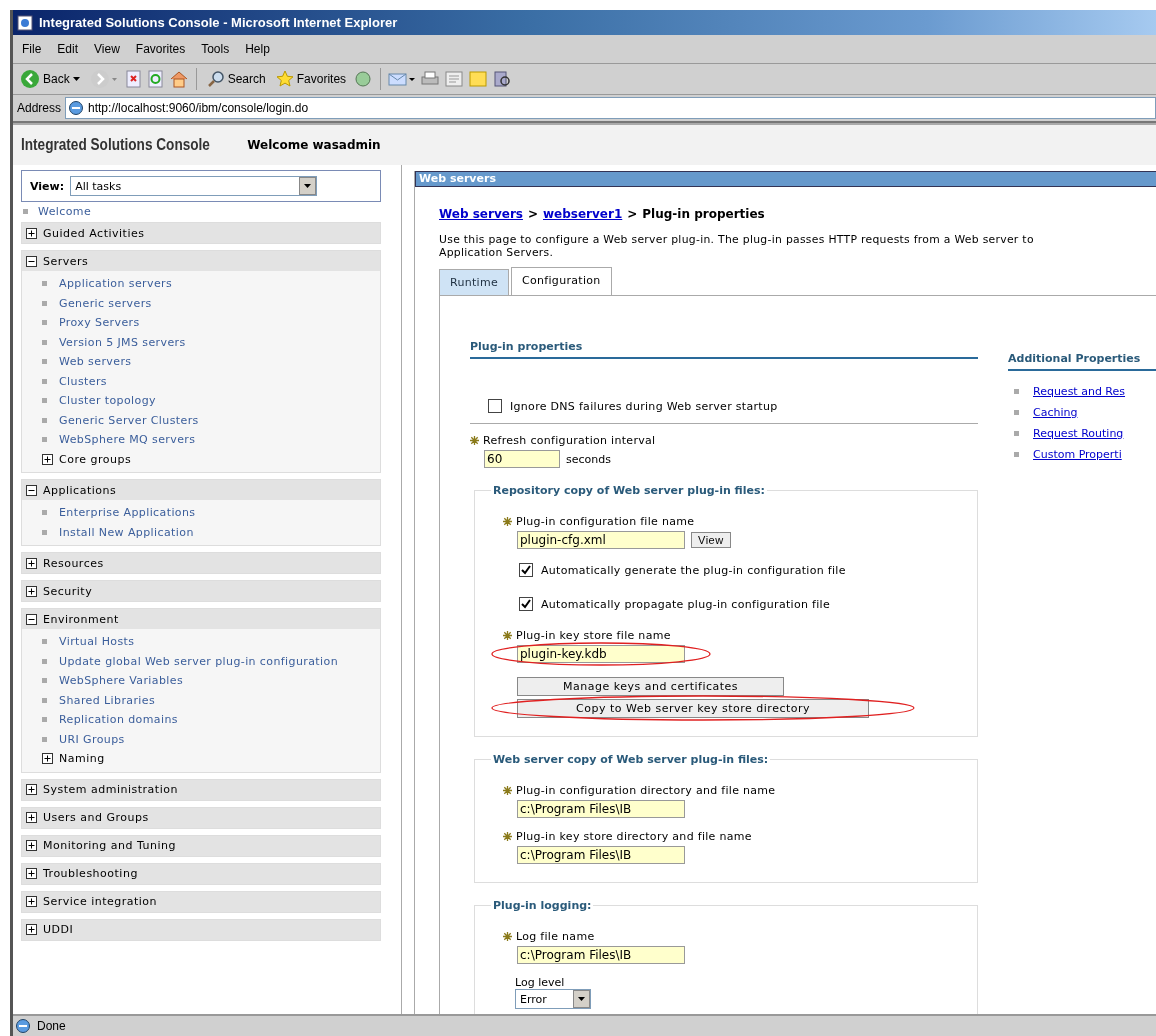  Describe the element at coordinates (107, 700) in the screenshot. I see `nav-link: Shared Libraries` at that location.